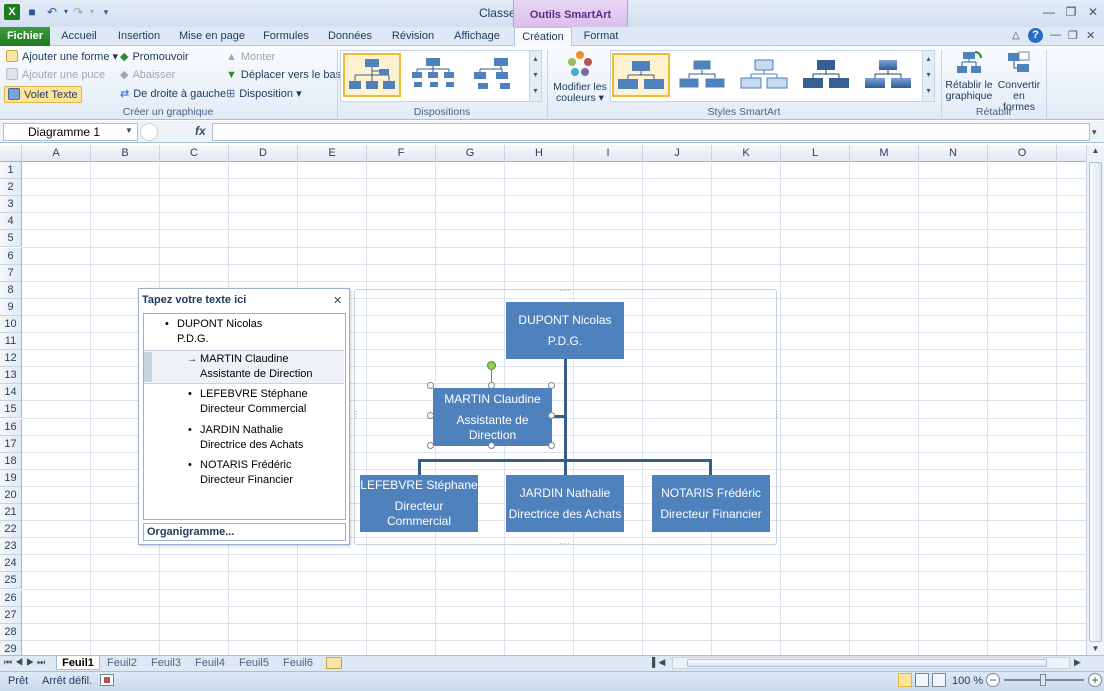 Image resolution: width=1104 pixels, height=691 pixels. I want to click on column-header-A: A, so click(56, 153).